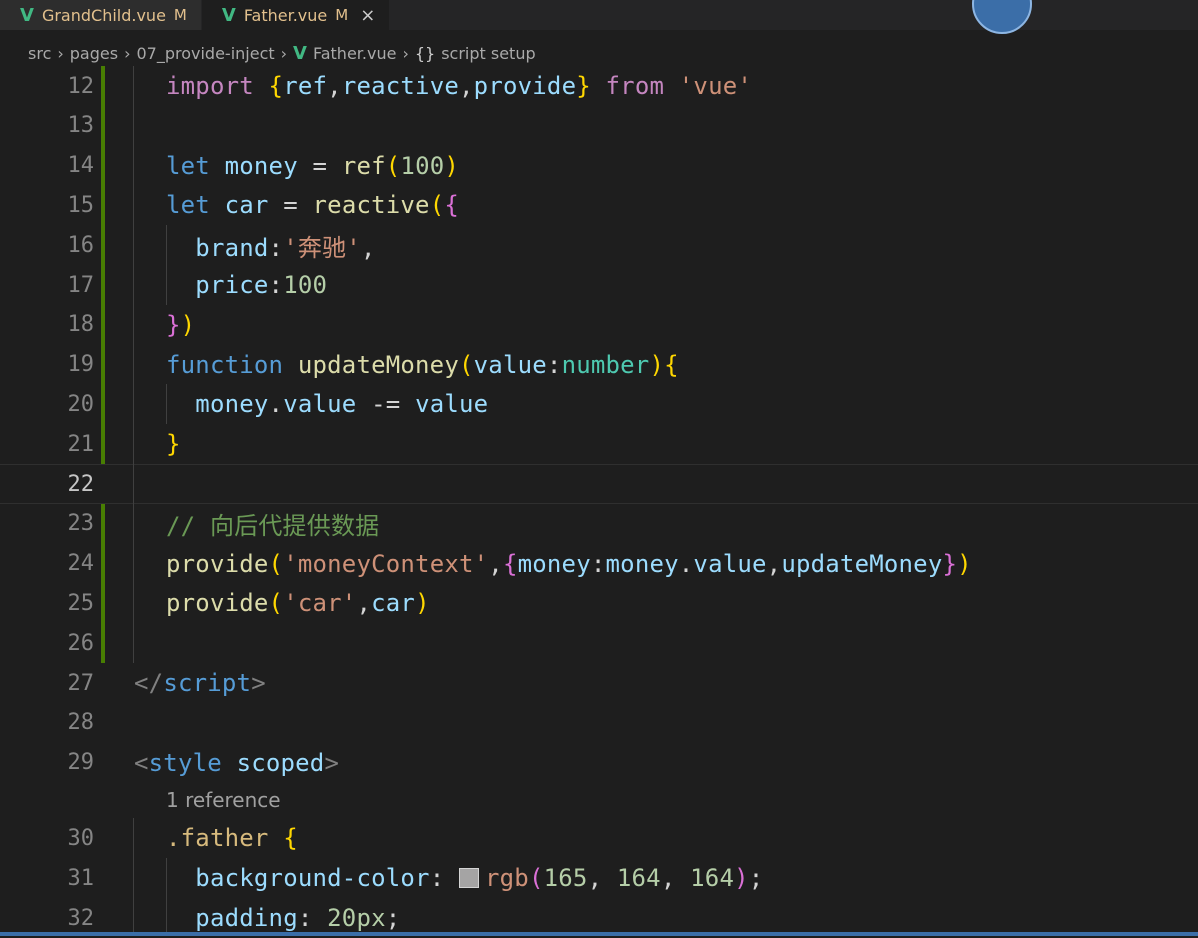  I want to click on code-text: padding: 20px;, so click(283, 918).